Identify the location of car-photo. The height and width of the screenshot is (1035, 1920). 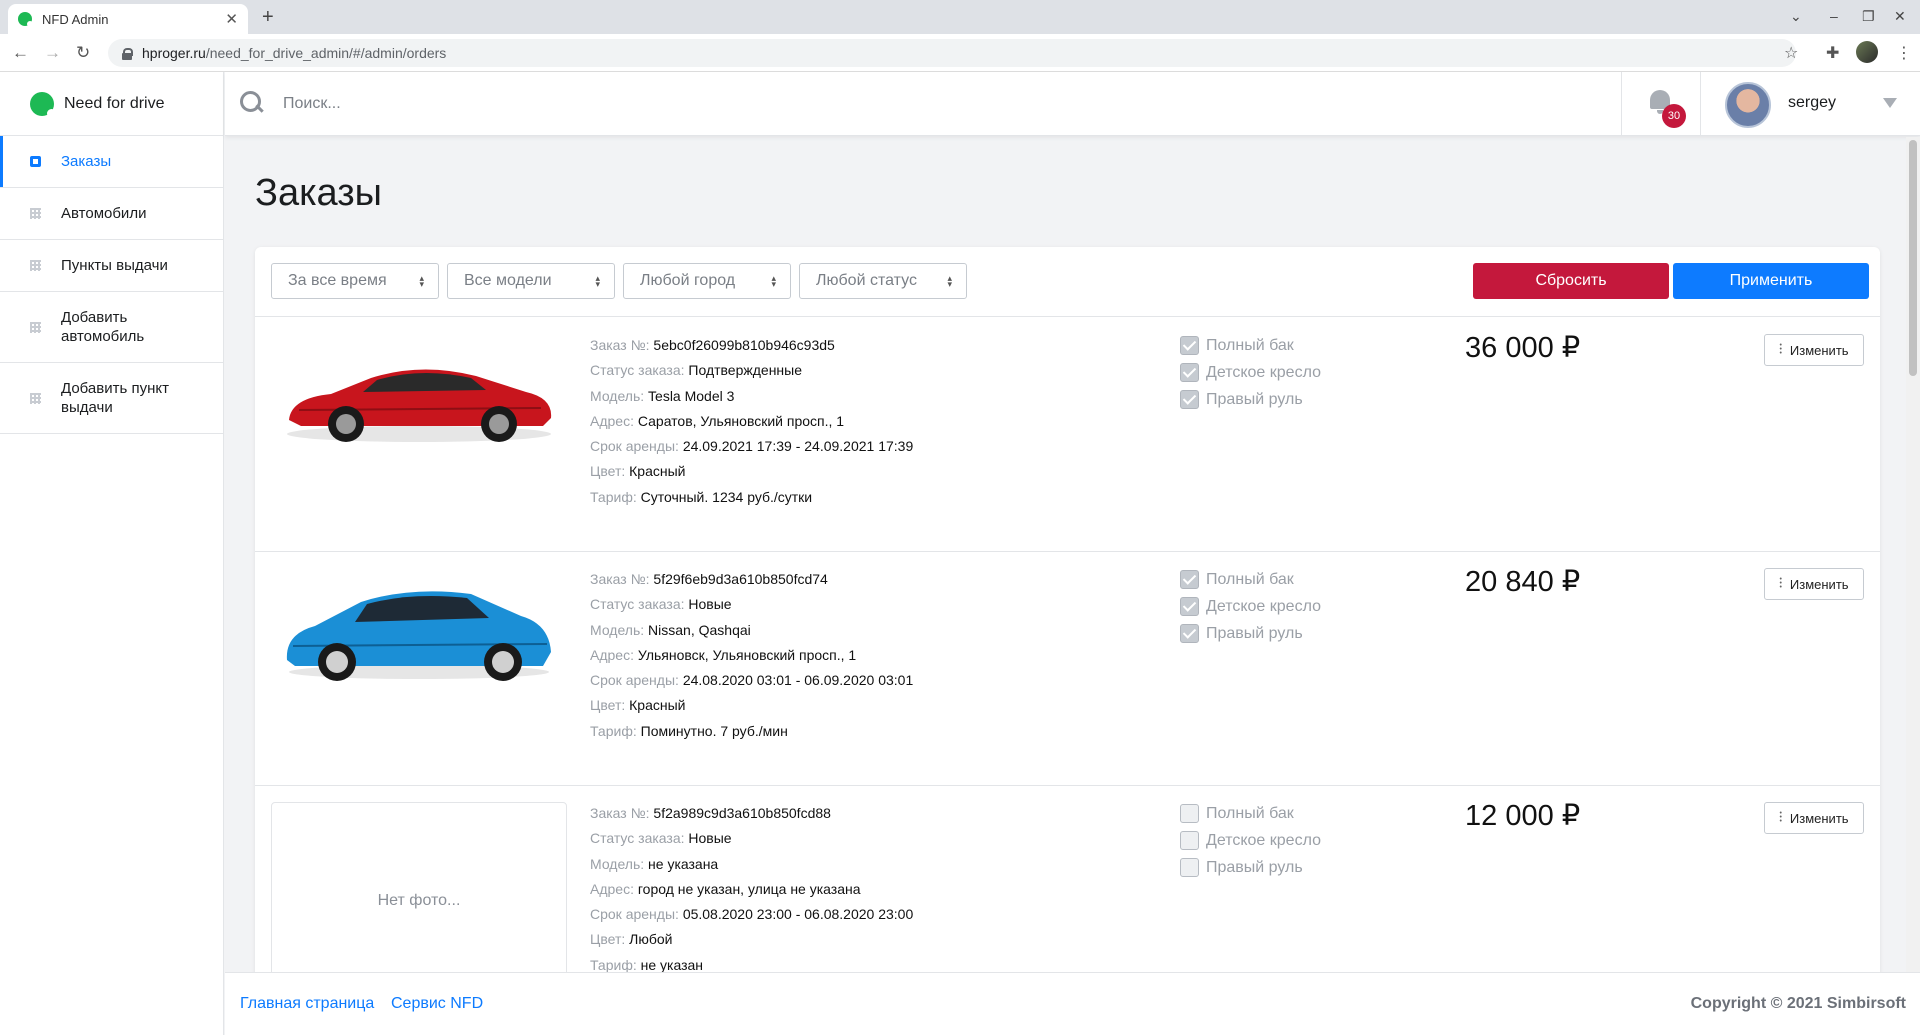
(418, 636).